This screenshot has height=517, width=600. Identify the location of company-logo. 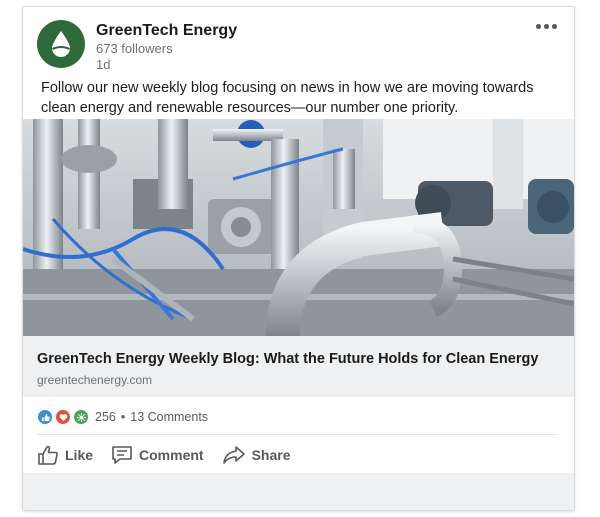
(61, 44).